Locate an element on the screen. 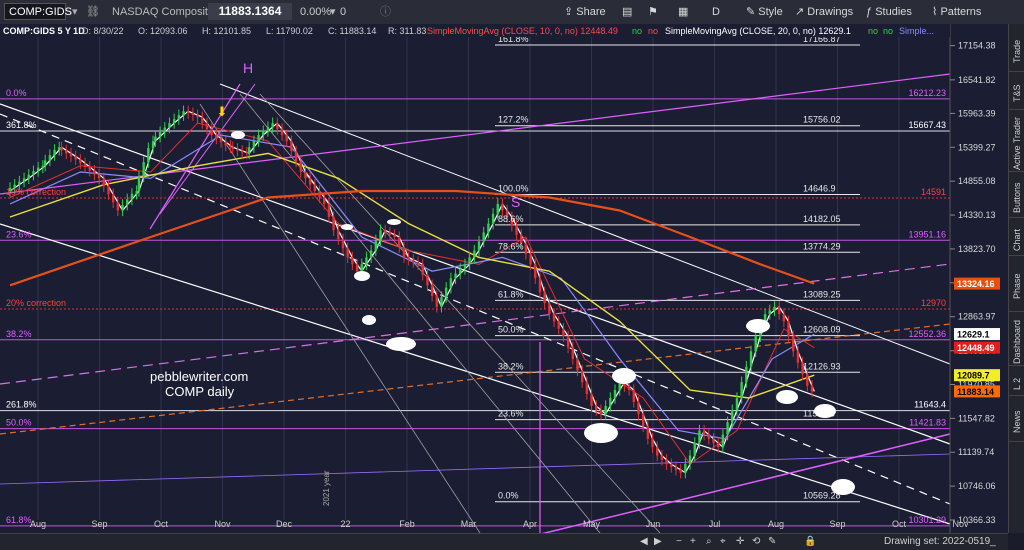 This screenshot has height=550, width=1024. sidebar-tab-active-trader: Active Trader is located at coordinates (1016, 144).